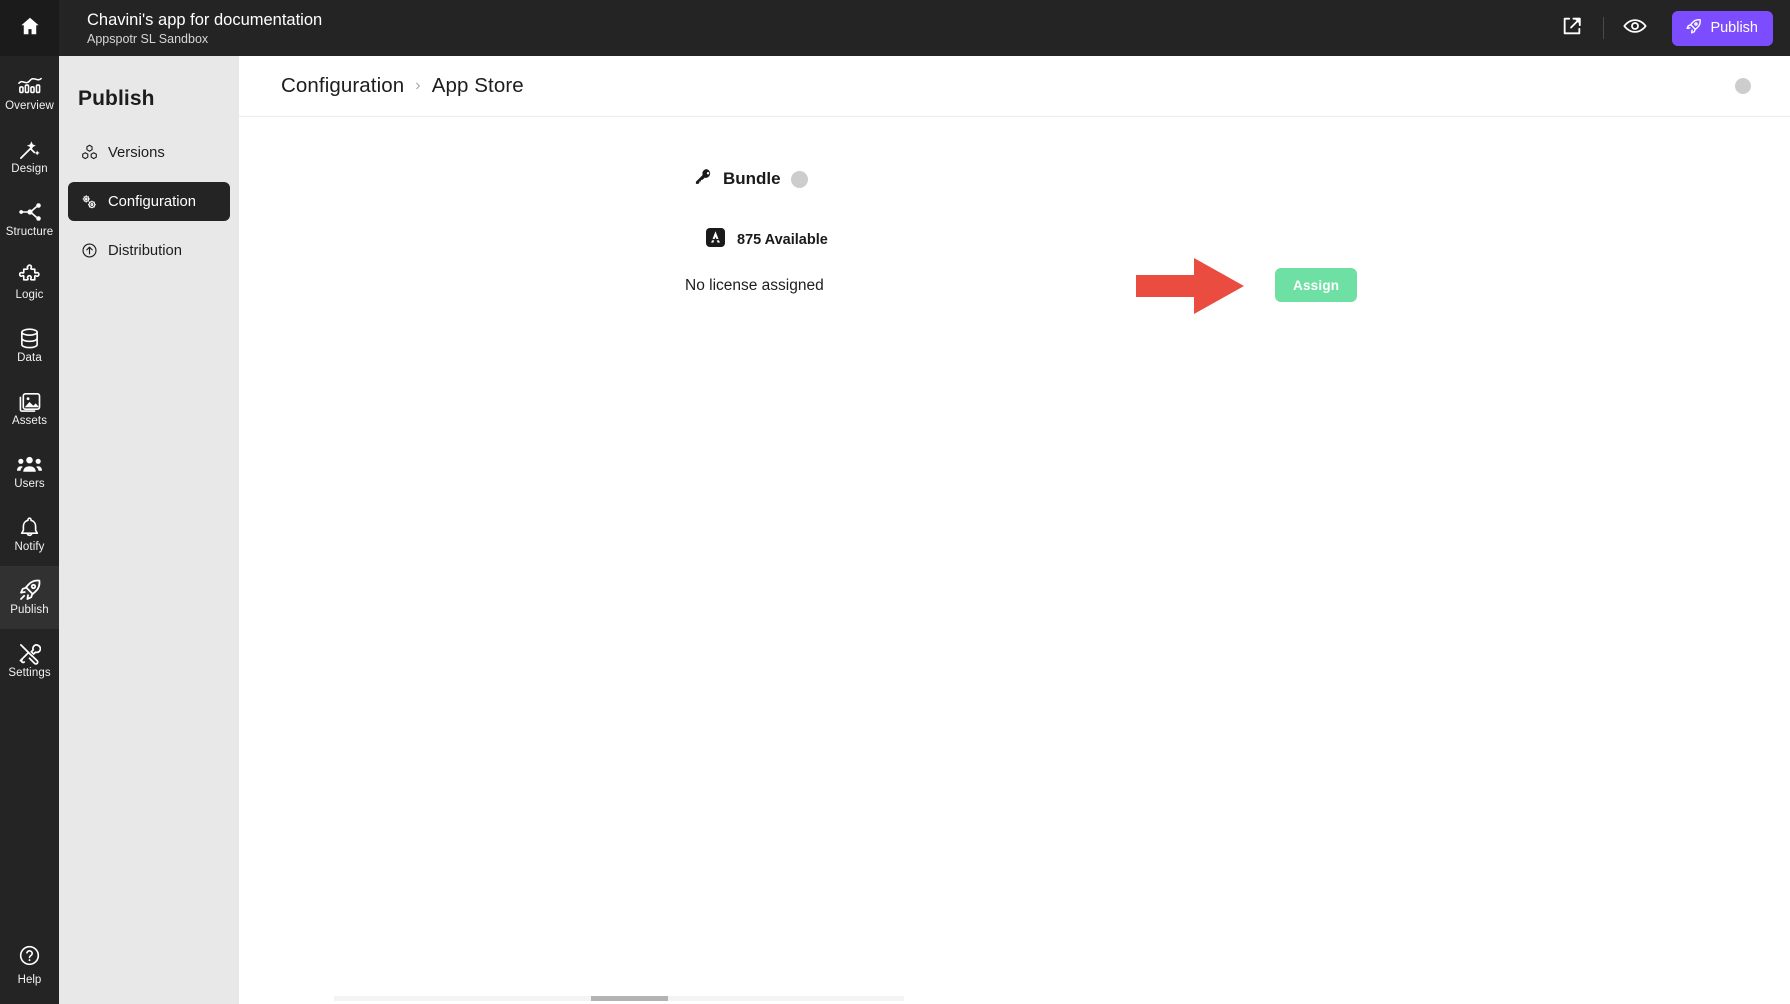  Describe the element at coordinates (89, 152) in the screenshot. I see `boxes-icon` at that location.